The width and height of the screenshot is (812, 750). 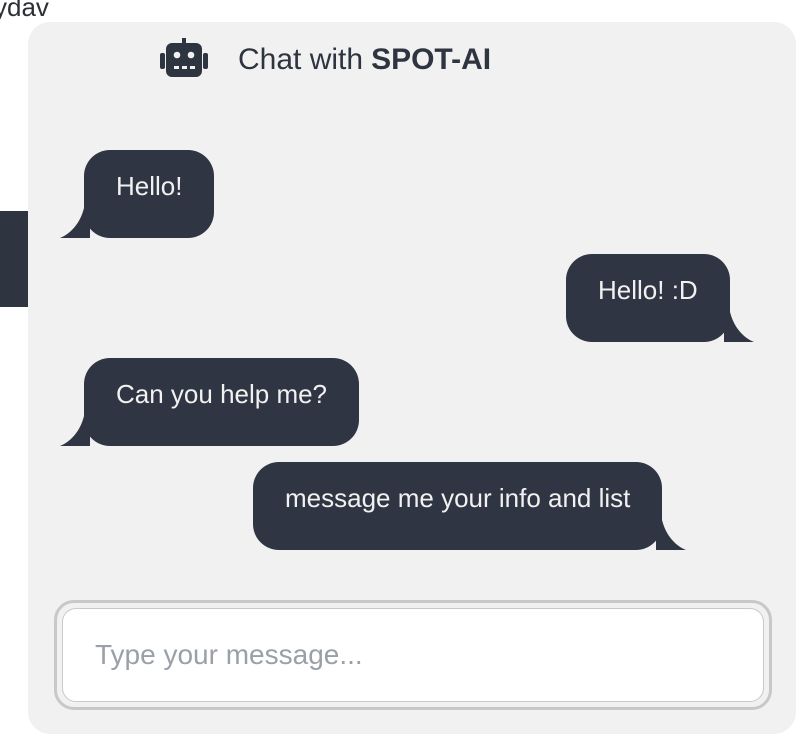 I want to click on chat-title: Chat with SPOT-AI, so click(x=364, y=60).